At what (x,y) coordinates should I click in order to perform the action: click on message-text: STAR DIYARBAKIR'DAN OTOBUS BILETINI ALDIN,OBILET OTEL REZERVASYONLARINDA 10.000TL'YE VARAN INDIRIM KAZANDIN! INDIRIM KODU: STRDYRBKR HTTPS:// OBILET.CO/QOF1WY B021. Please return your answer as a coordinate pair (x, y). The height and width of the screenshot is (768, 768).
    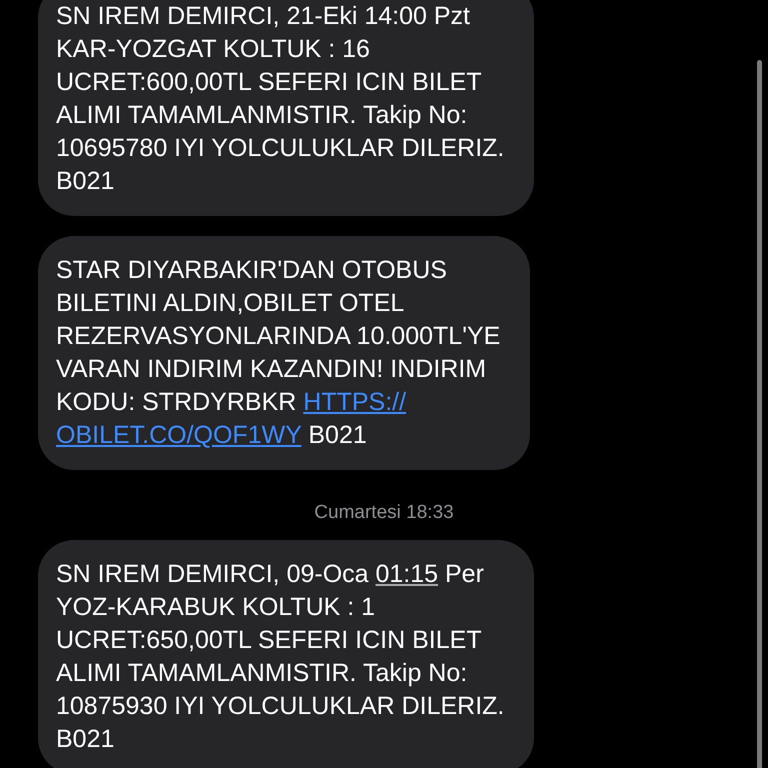
    Looking at the image, I should click on (278, 353).